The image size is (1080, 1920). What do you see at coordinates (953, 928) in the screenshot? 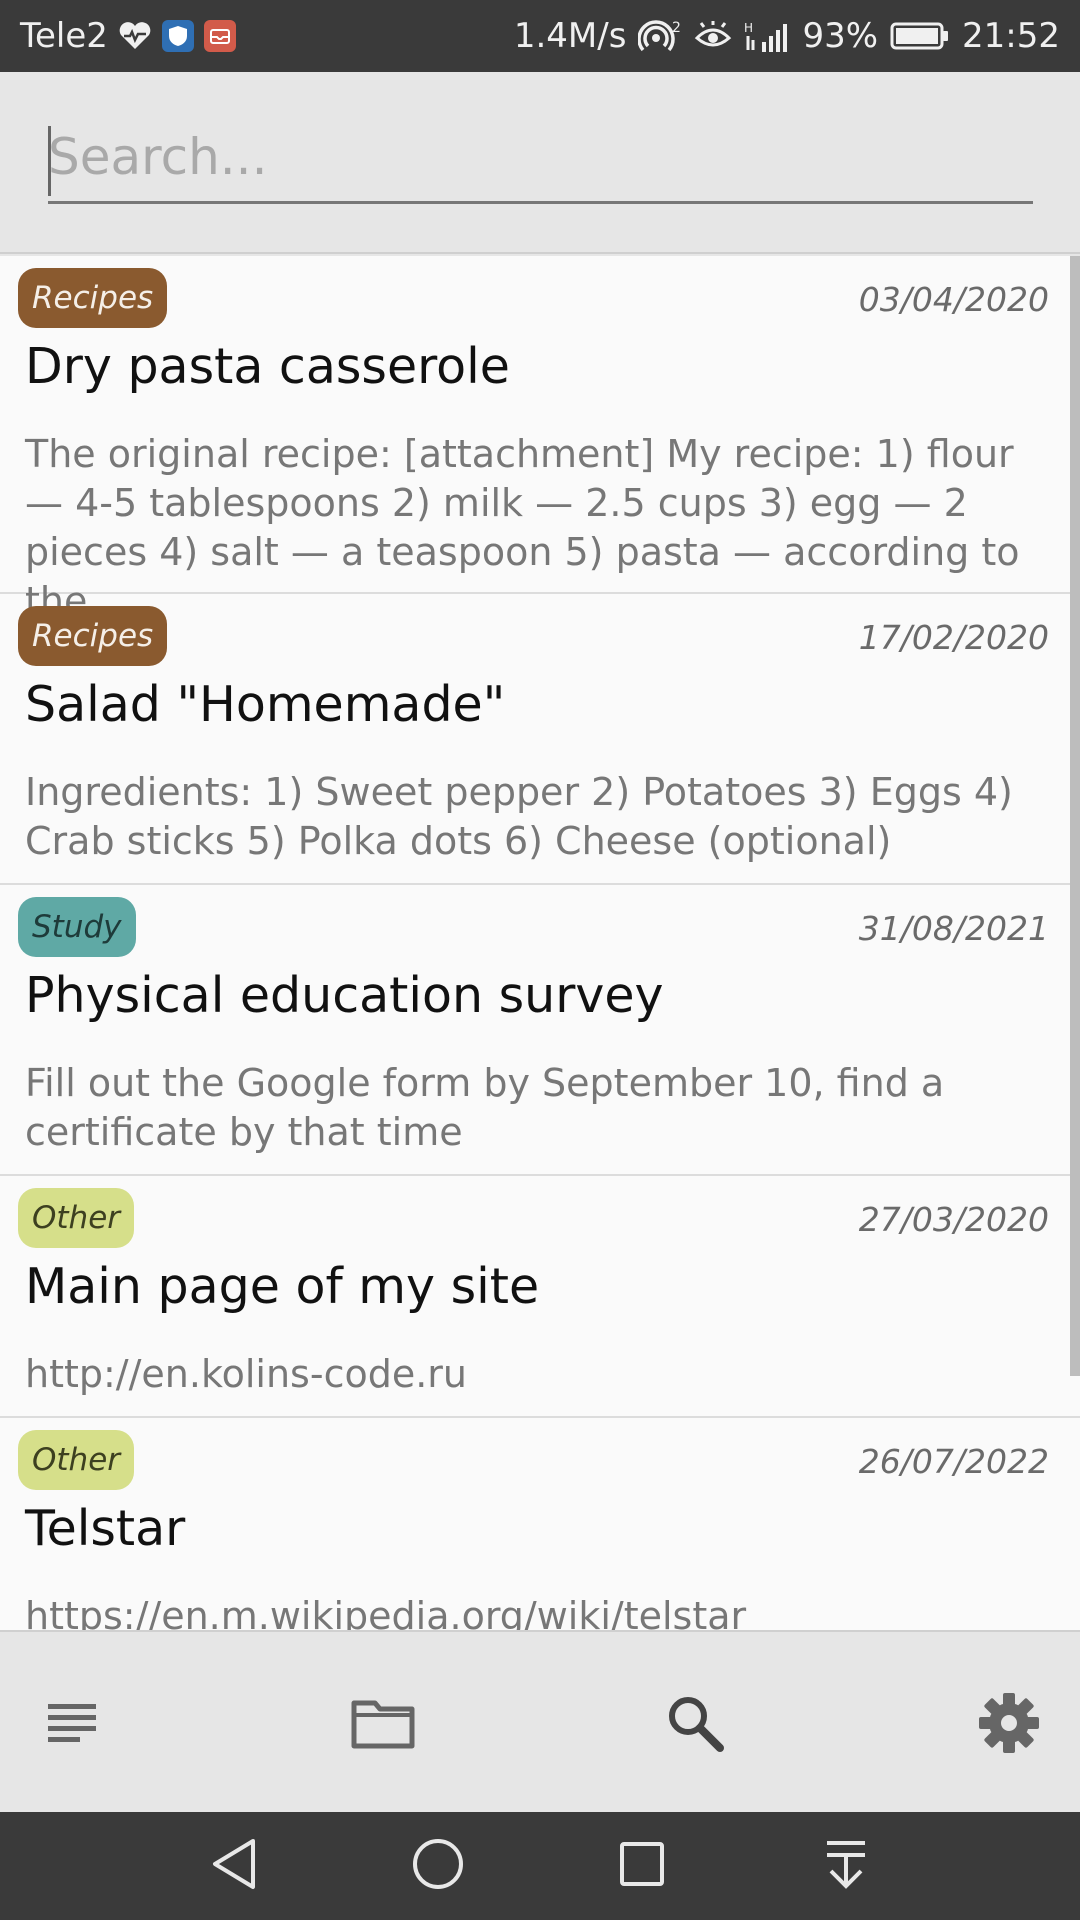
I see `note-date: 31/08/2021` at bounding box center [953, 928].